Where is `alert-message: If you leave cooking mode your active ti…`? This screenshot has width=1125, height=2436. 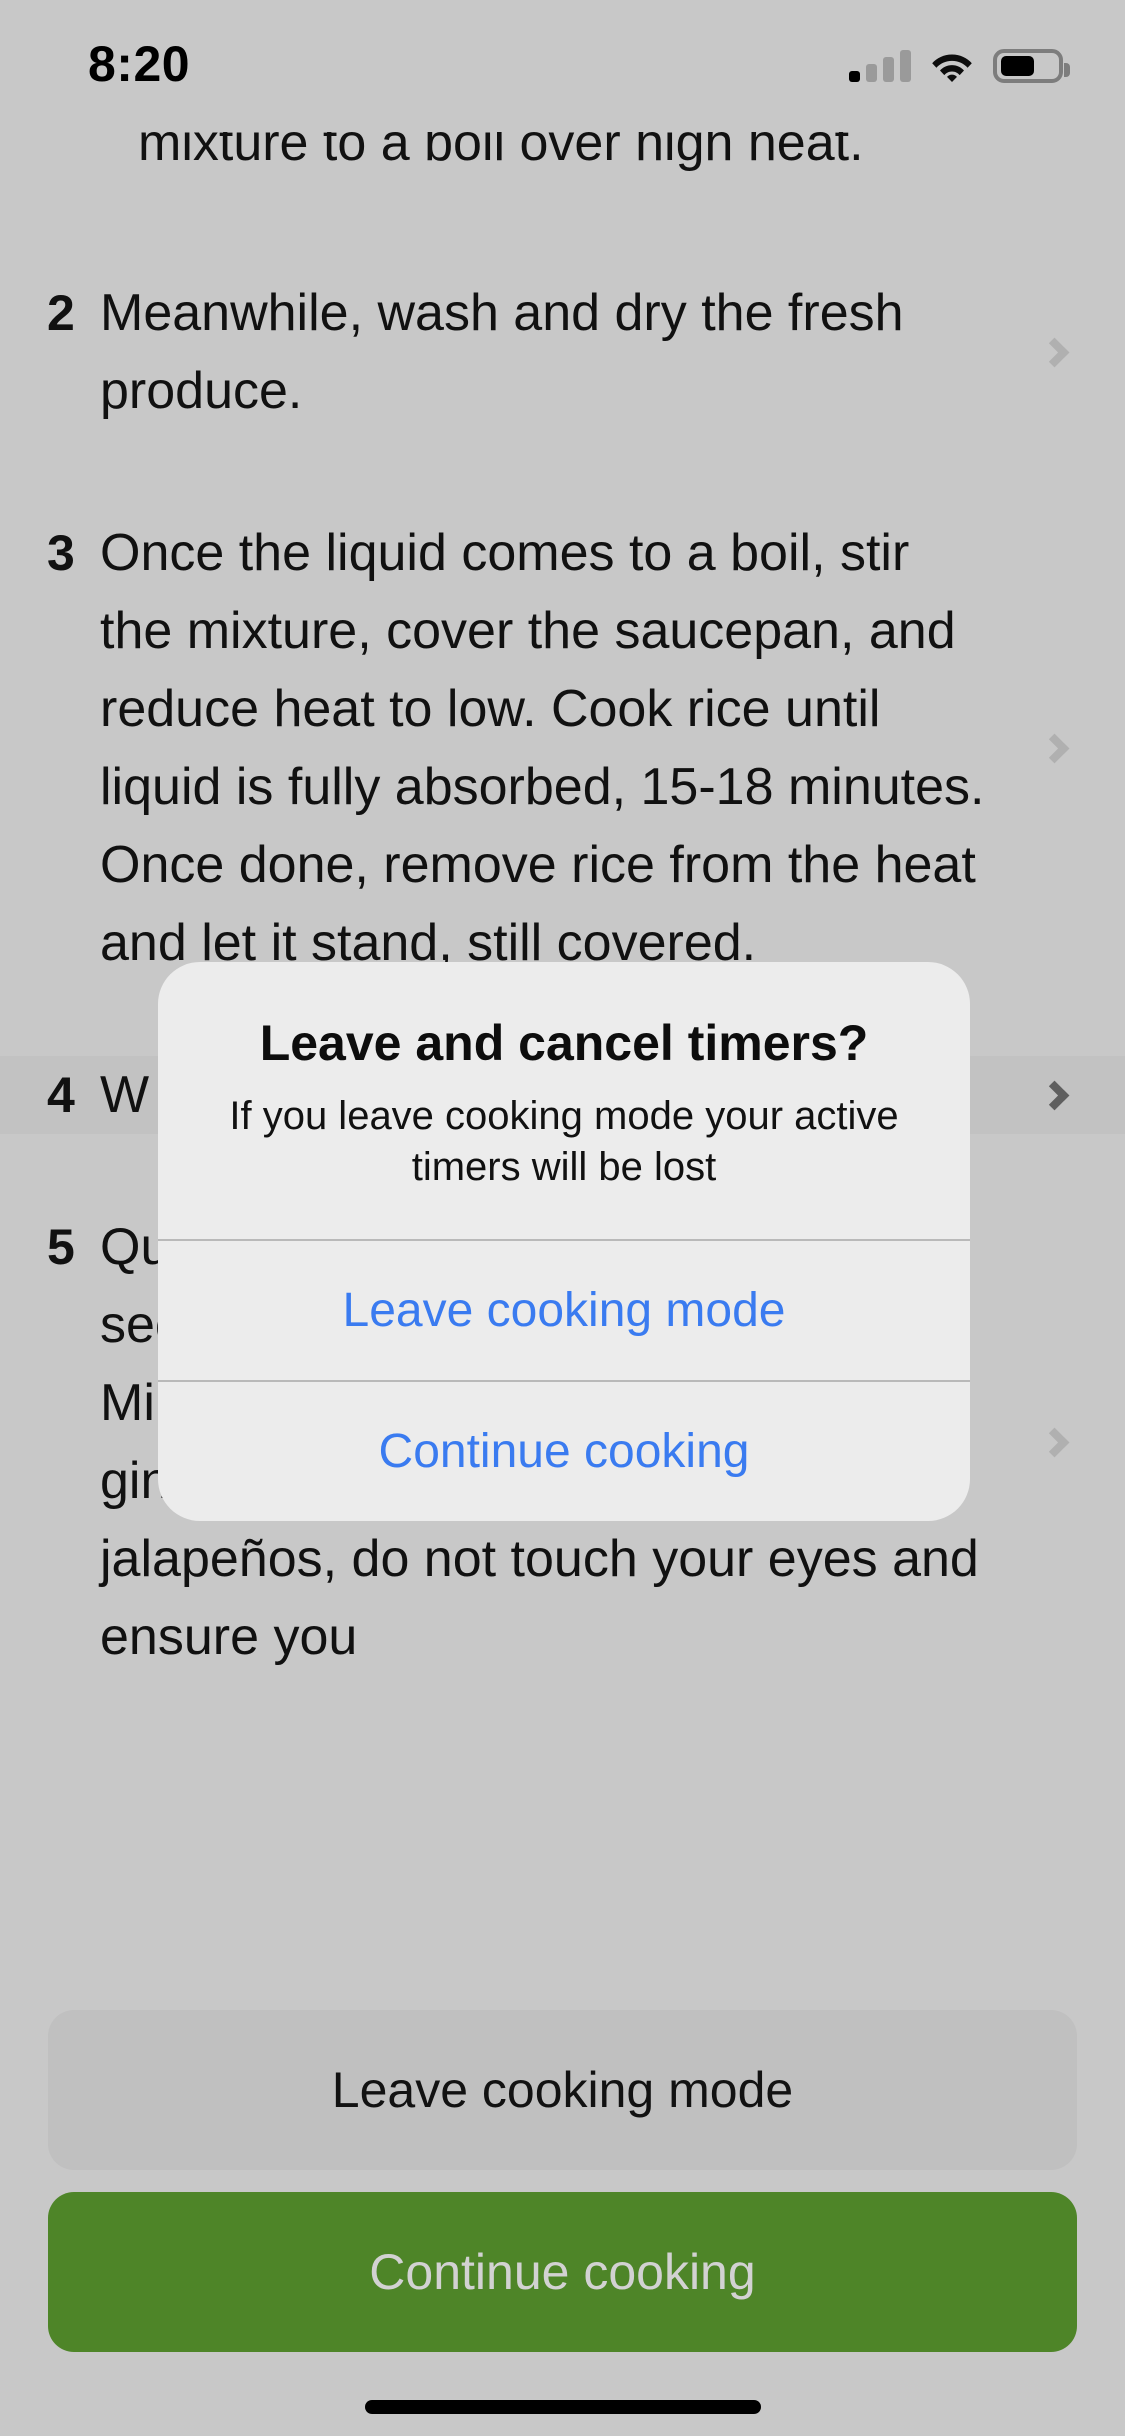
alert-message: If you leave cooking mode your active ti… is located at coordinates (564, 1142).